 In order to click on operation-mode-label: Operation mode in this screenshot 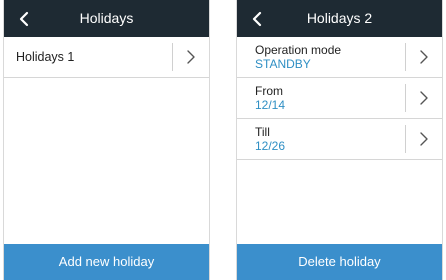, I will do `click(298, 50)`.